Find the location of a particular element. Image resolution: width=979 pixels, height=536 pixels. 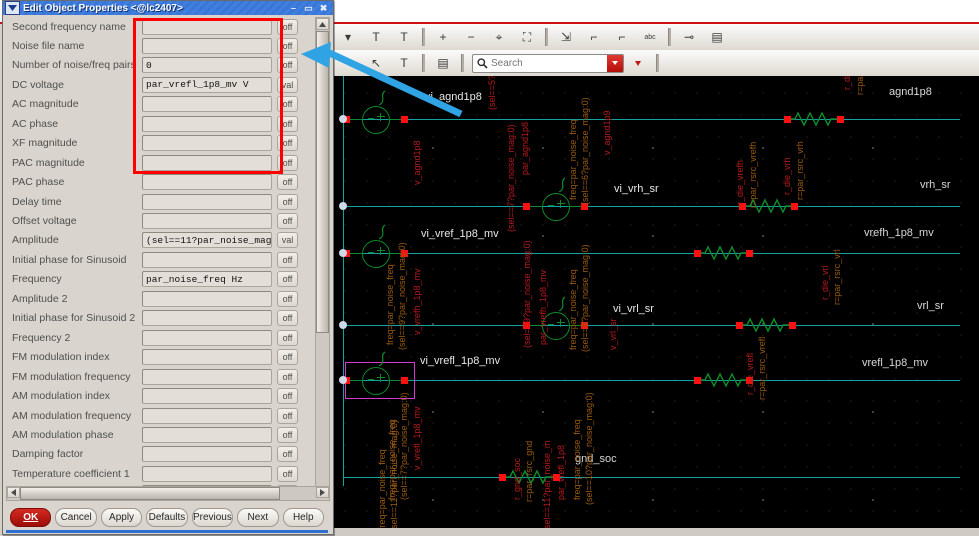

search-box is located at coordinates (548, 63).